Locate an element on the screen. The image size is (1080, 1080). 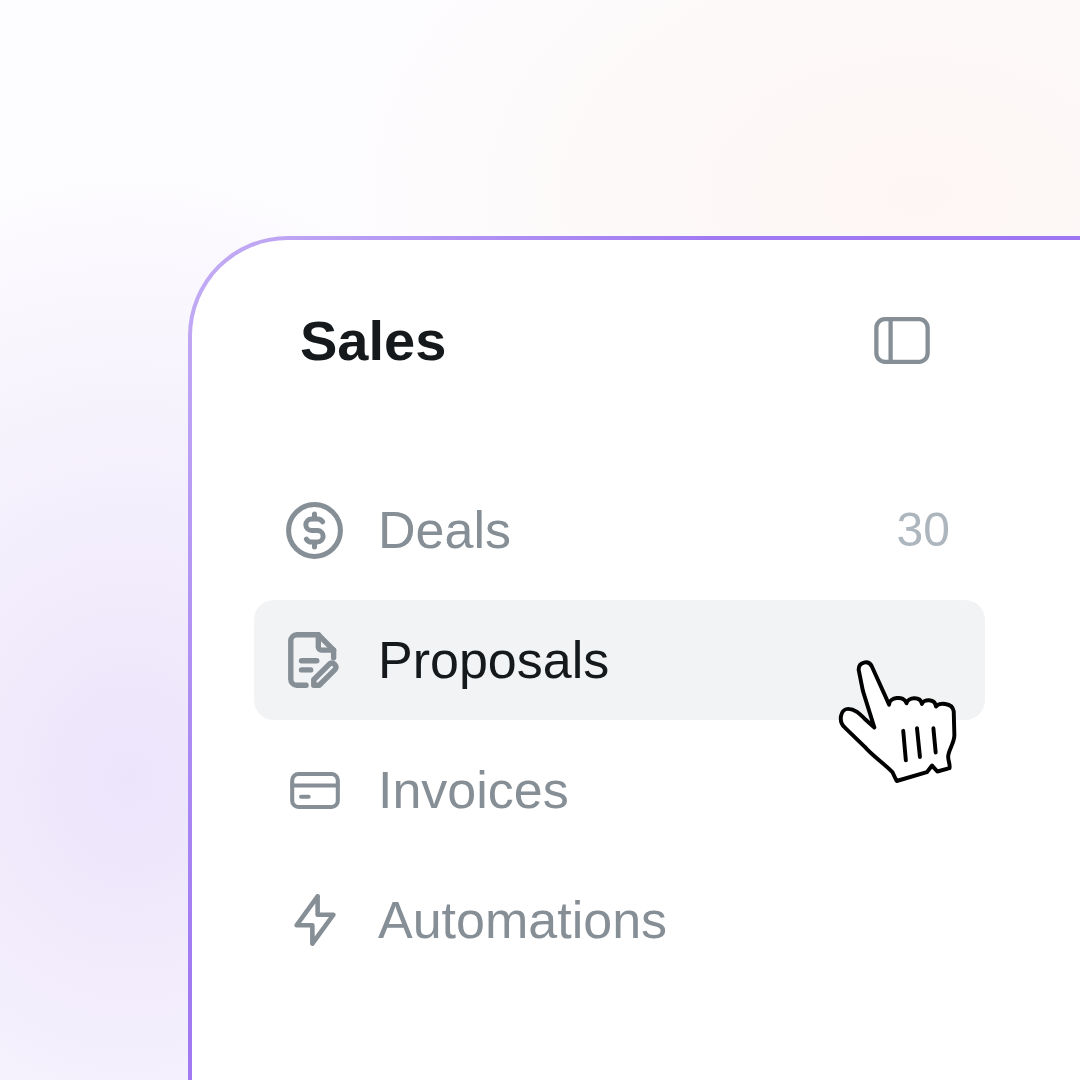
item-count: 30 is located at coordinates (923, 530).